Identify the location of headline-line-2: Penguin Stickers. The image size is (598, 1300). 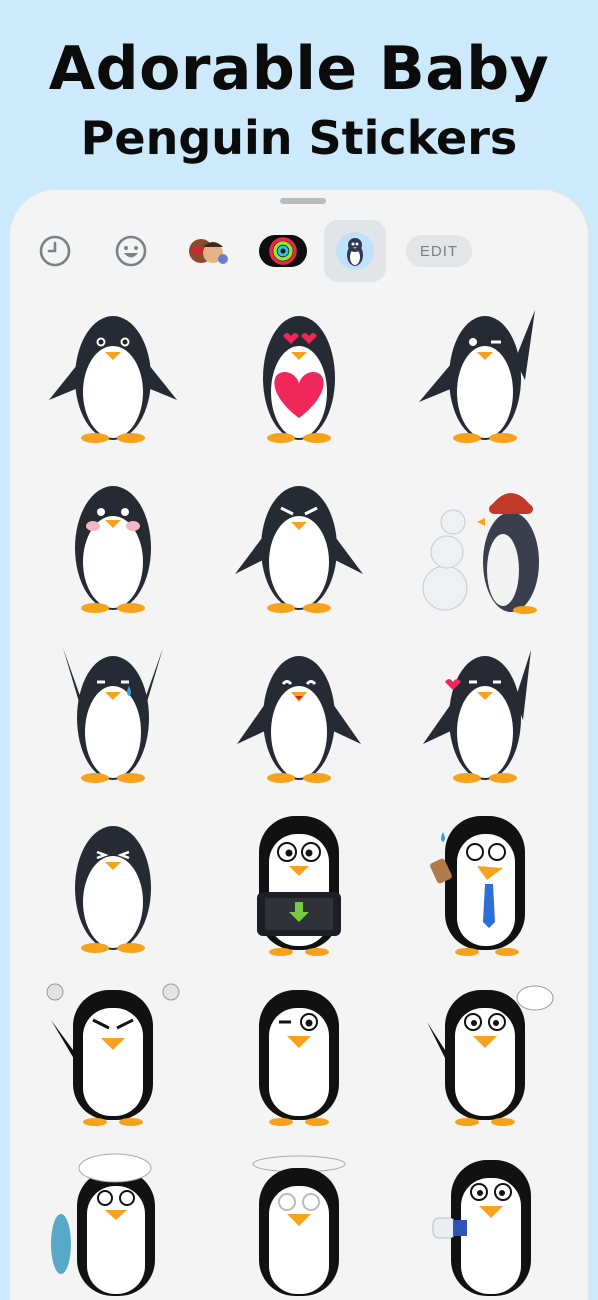
(299, 138).